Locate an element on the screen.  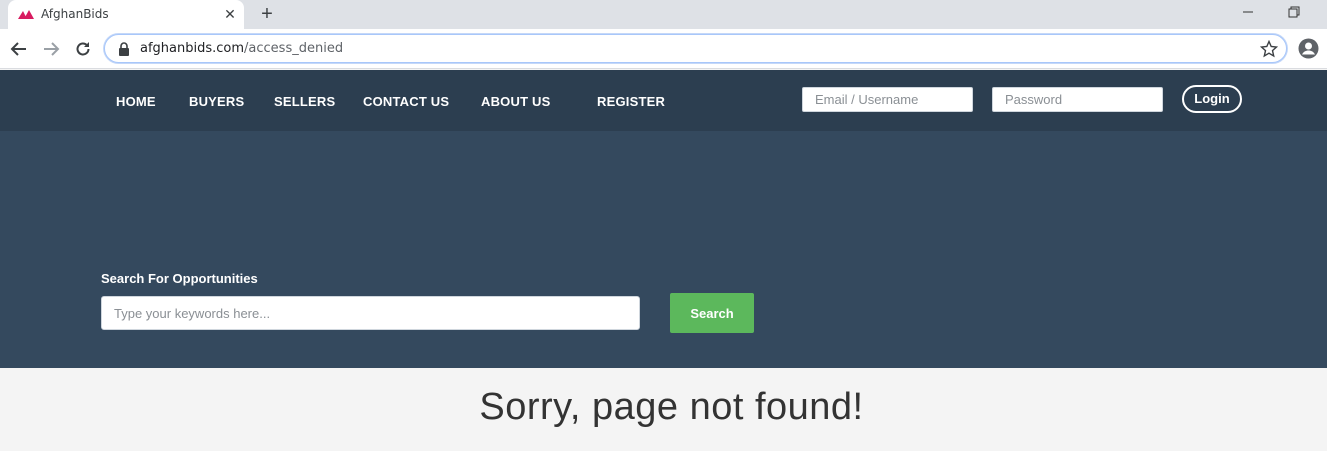
keyword-search-input is located at coordinates (370, 313).